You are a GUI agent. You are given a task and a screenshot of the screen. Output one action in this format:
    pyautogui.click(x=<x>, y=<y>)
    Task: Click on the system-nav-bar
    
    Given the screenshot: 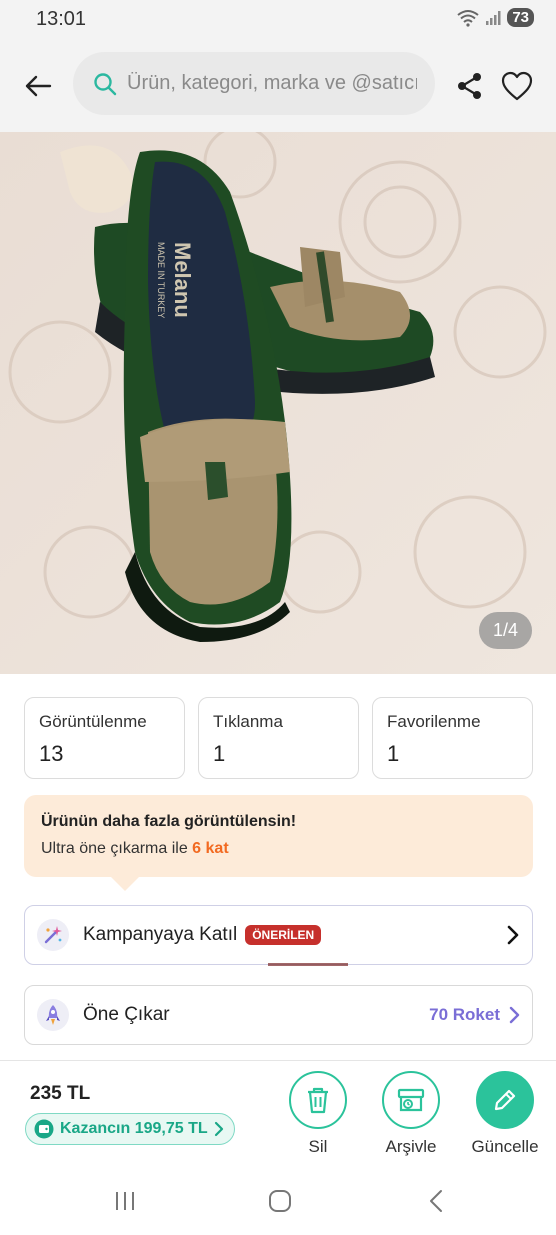 What is the action you would take?
    pyautogui.click(x=278, y=1201)
    